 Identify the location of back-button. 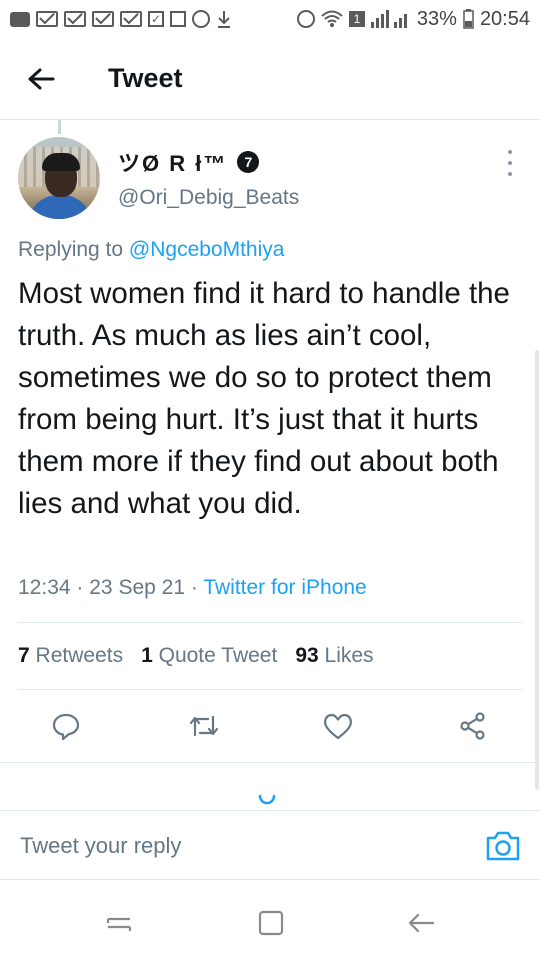
(41, 79).